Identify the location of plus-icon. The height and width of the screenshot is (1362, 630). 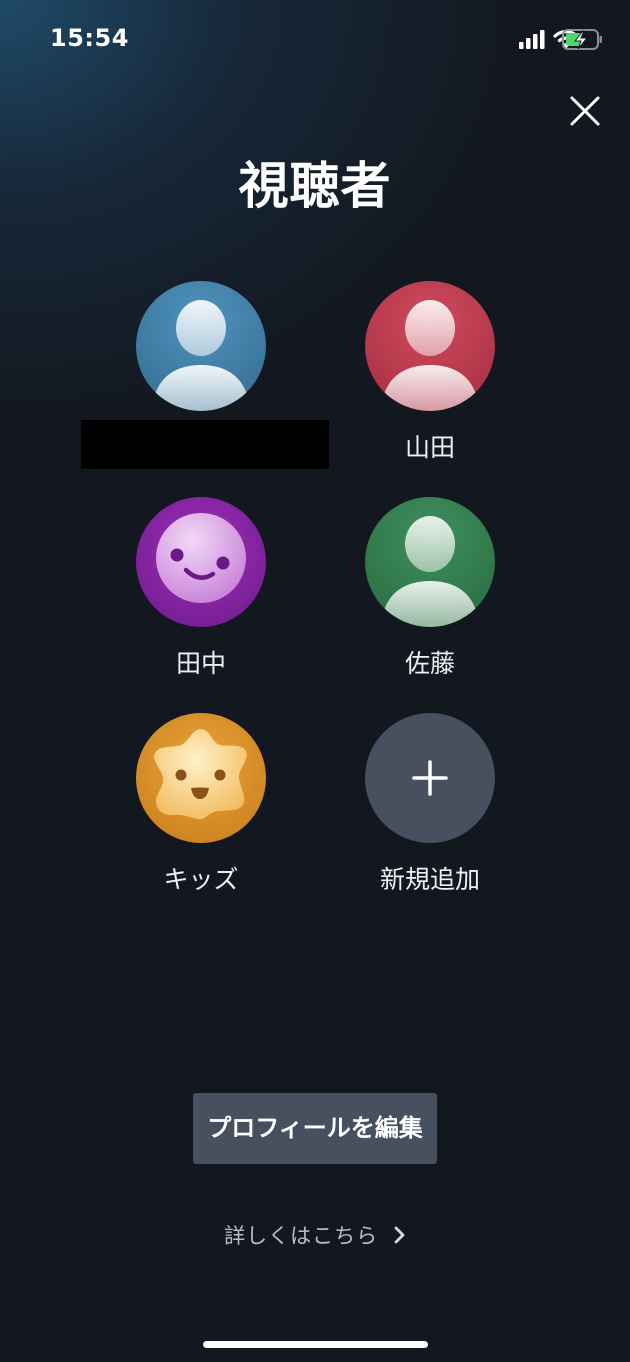
(430, 778).